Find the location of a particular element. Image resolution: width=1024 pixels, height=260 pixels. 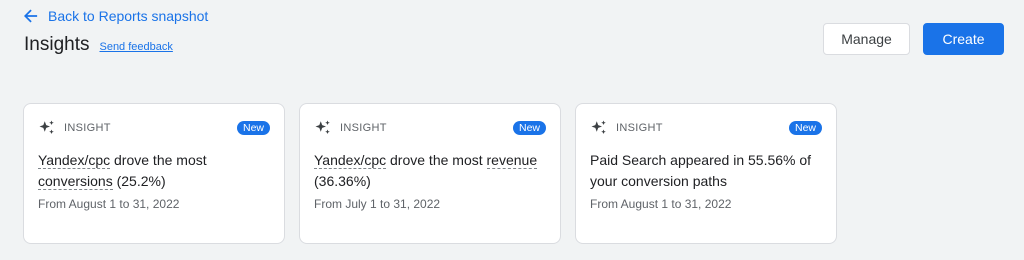

metric-term: revenue is located at coordinates (512, 160).